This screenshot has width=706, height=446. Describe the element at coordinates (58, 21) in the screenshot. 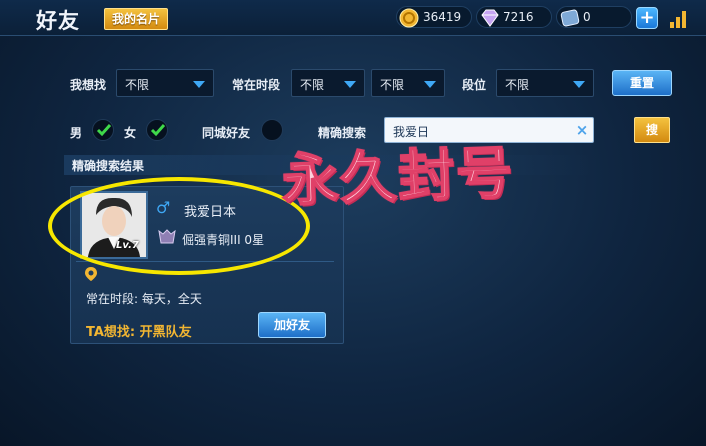

I see `page-title: 好友` at that location.